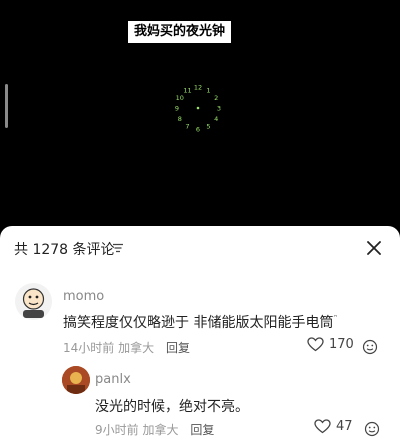 The width and height of the screenshot is (400, 446). I want to click on sort-icon, so click(118, 248).